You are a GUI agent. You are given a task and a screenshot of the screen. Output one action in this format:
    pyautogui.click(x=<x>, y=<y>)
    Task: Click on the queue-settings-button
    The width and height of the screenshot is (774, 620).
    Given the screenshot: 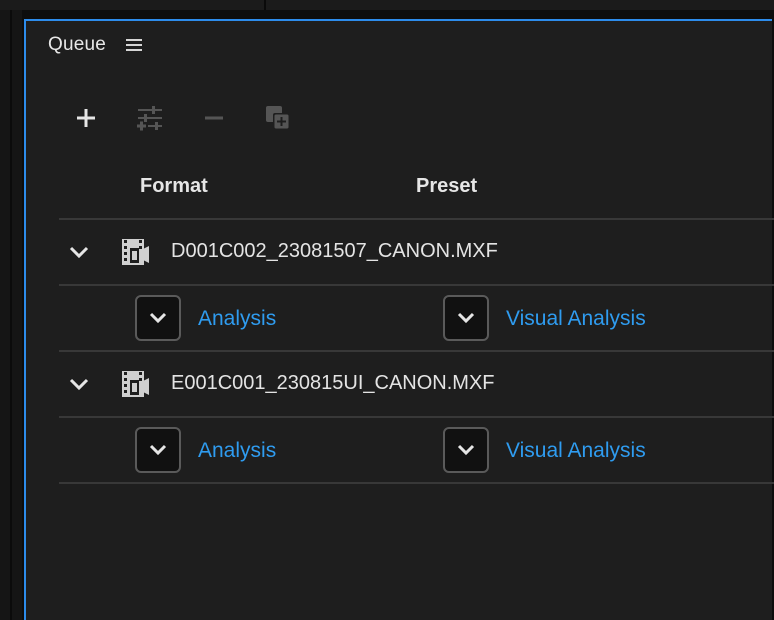 What is the action you would take?
    pyautogui.click(x=150, y=118)
    